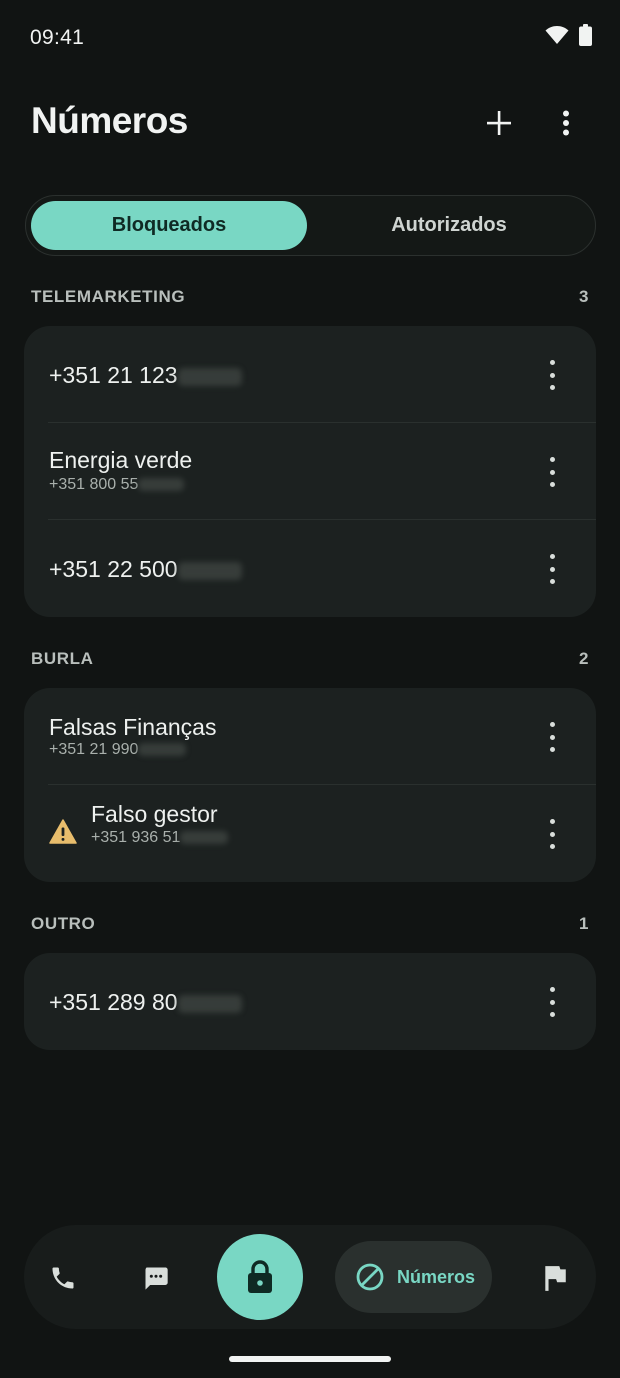 This screenshot has height=1378, width=620. Describe the element at coordinates (108, 296) in the screenshot. I see `section-title: TELEMARKETING` at that location.